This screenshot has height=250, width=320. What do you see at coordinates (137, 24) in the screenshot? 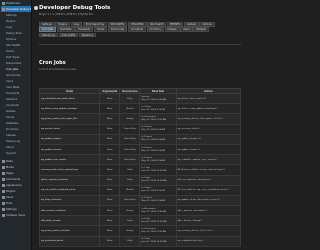
I see `tab: HTACCESS` at bounding box center [137, 24].